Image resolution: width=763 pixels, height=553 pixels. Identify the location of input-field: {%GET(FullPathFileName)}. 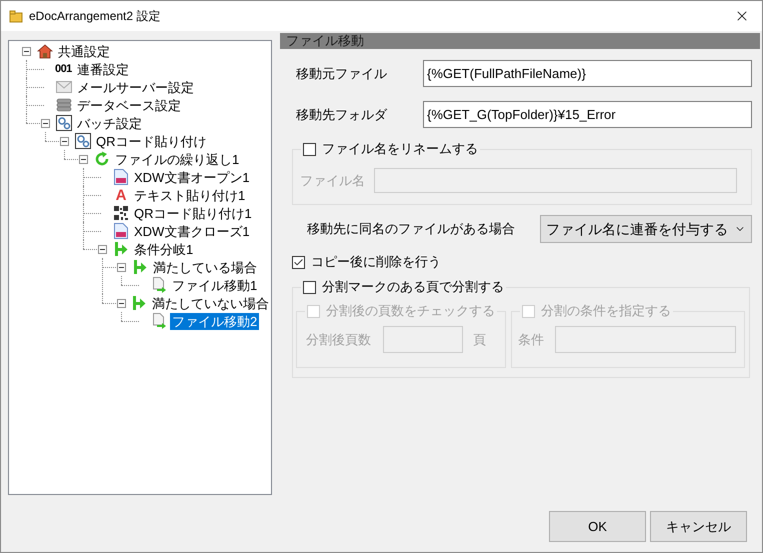
(587, 73).